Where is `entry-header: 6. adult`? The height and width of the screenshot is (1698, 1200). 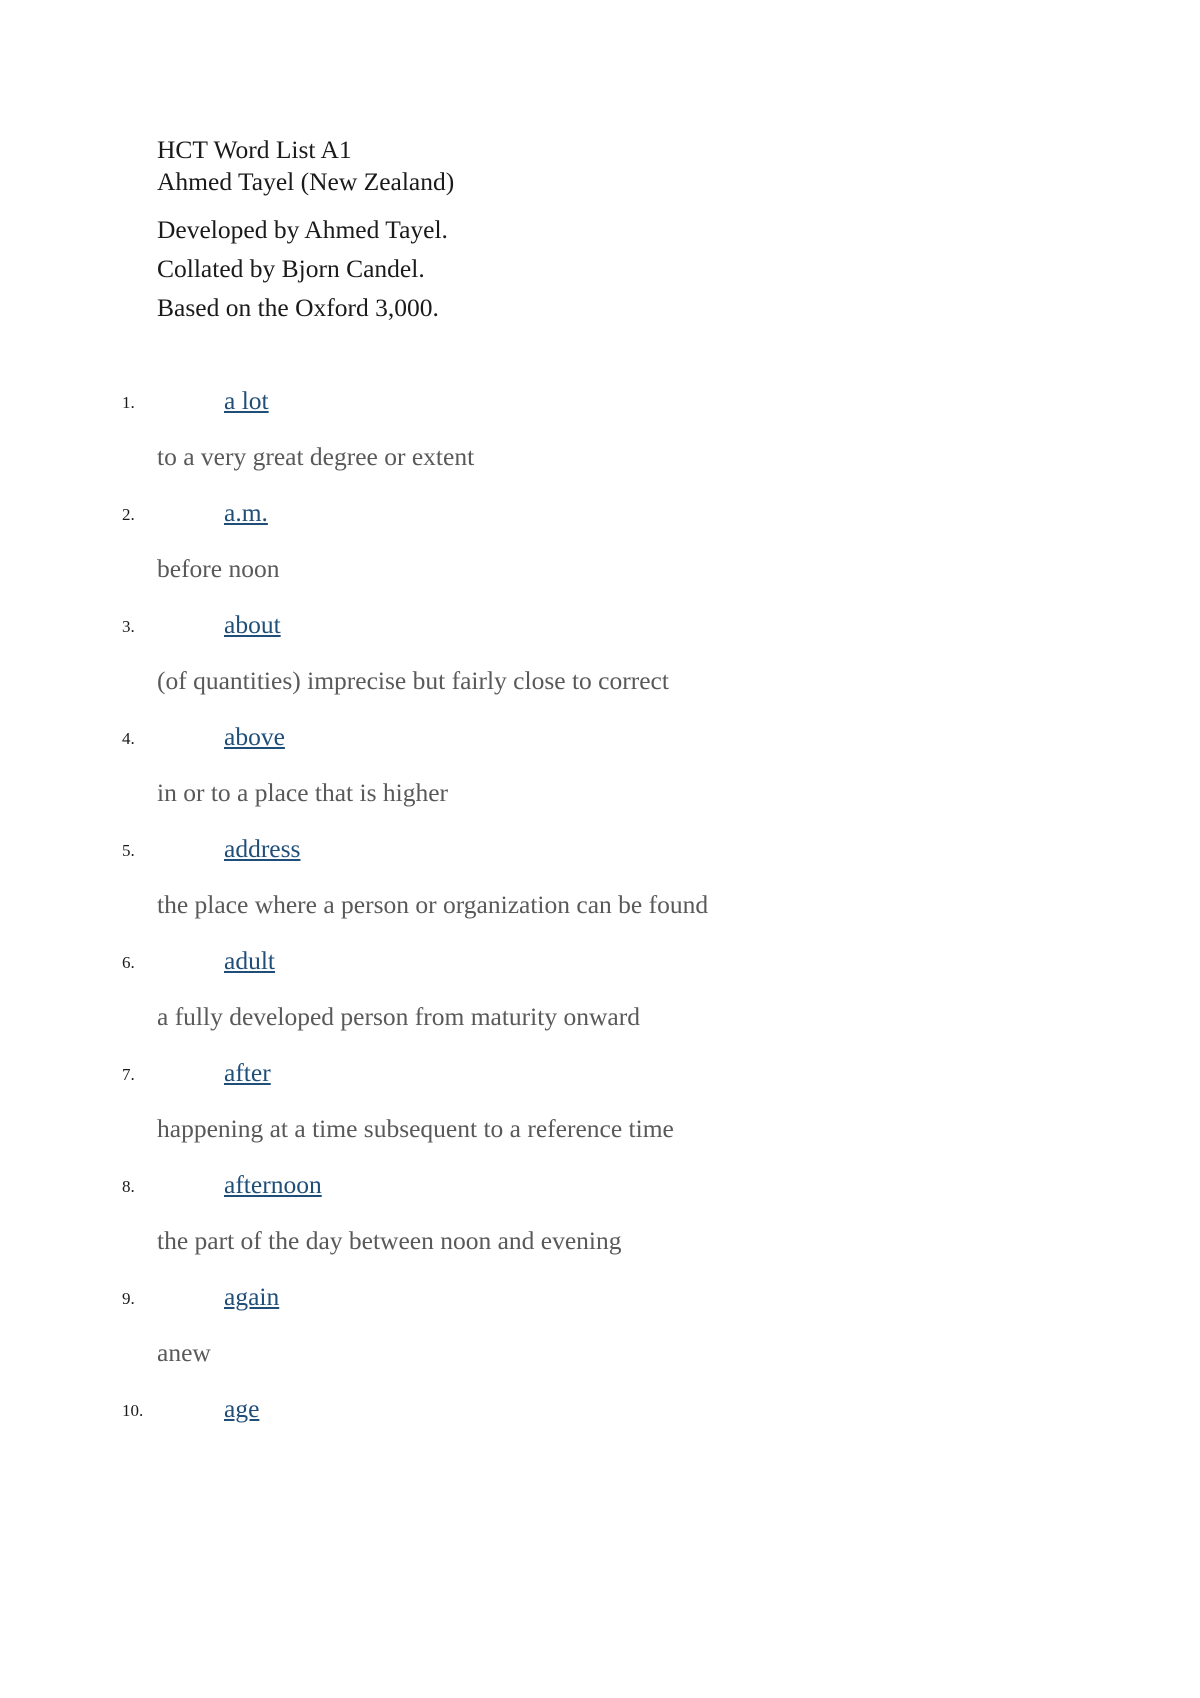
entry-header: 6. adult is located at coordinates (600, 966).